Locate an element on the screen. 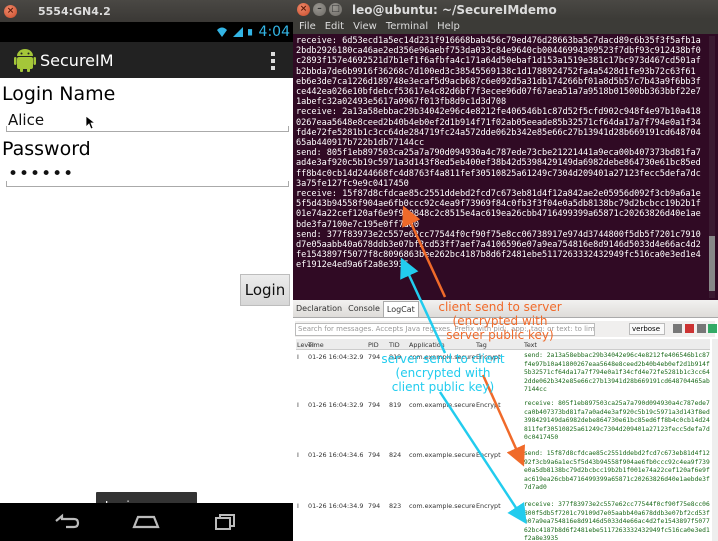 This screenshot has height=541, width=718. menu-edit: Edit is located at coordinates (334, 26).